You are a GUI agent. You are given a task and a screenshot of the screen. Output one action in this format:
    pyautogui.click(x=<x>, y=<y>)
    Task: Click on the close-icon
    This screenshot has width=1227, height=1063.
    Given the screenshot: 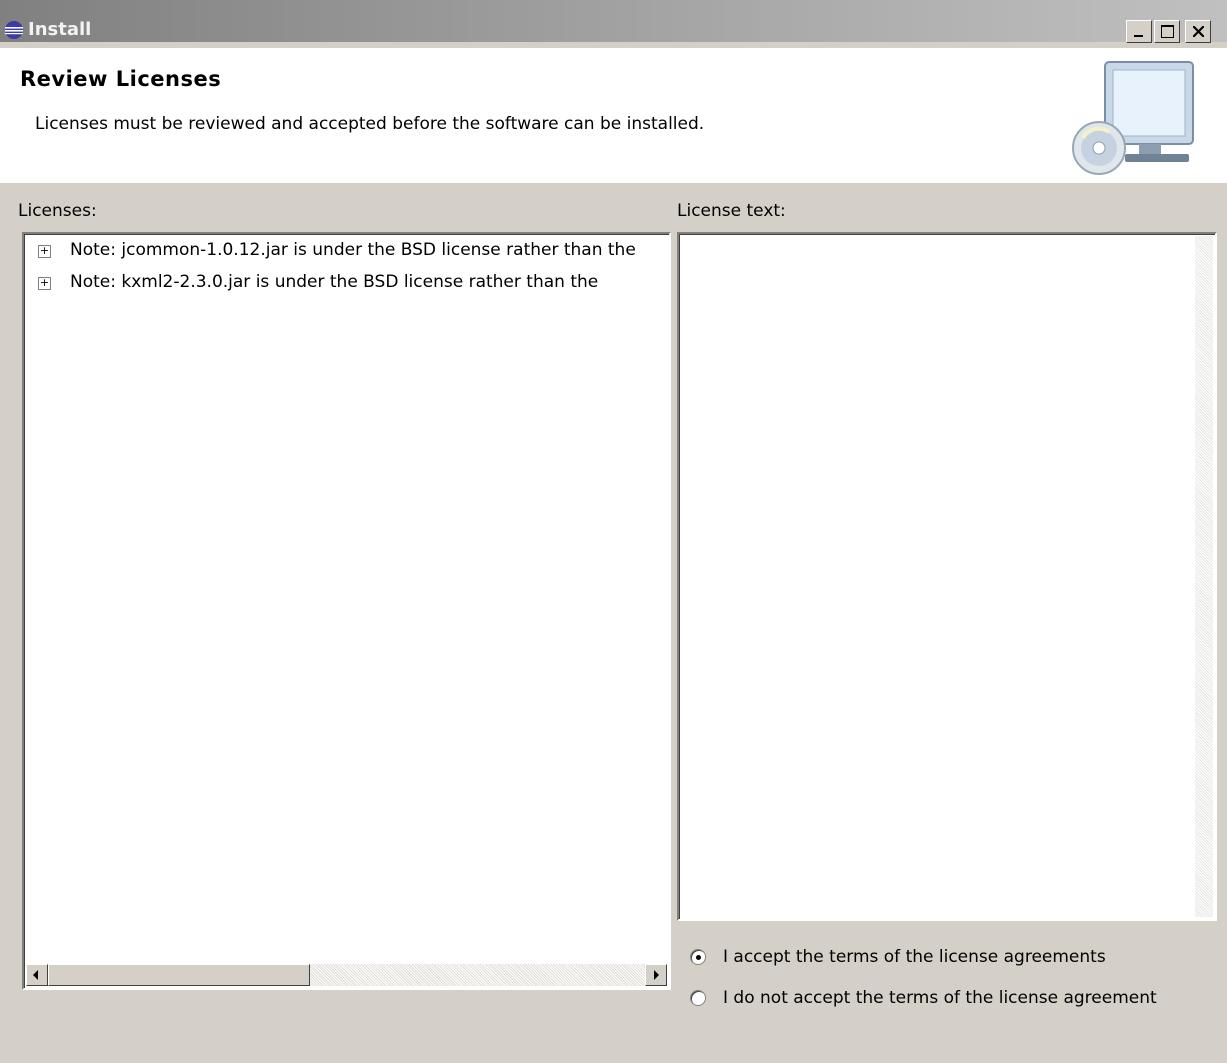 What is the action you would take?
    pyautogui.click(x=1198, y=31)
    